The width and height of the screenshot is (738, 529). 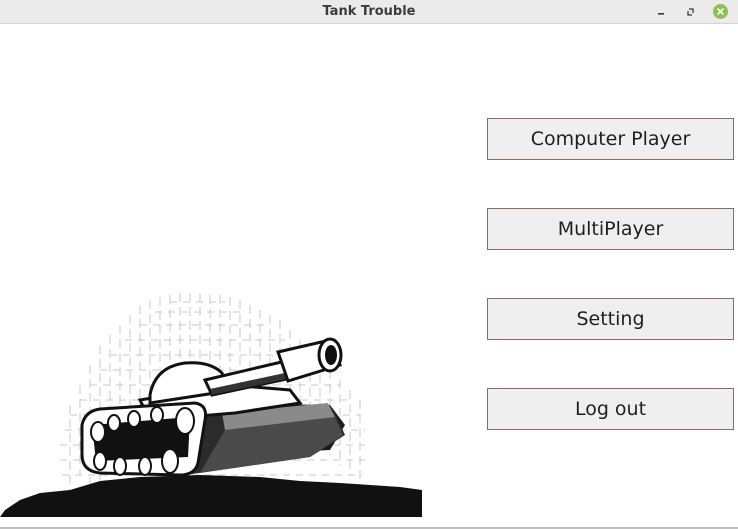 I want to click on minimize-icon, so click(x=660, y=13).